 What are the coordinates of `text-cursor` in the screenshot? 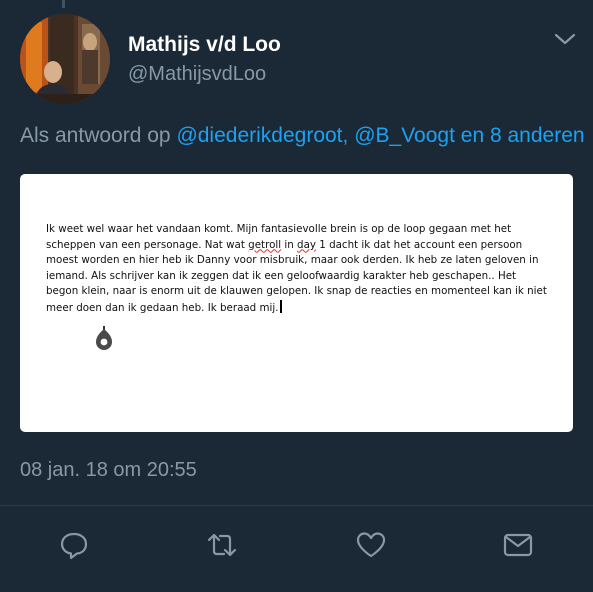 It's located at (280, 306).